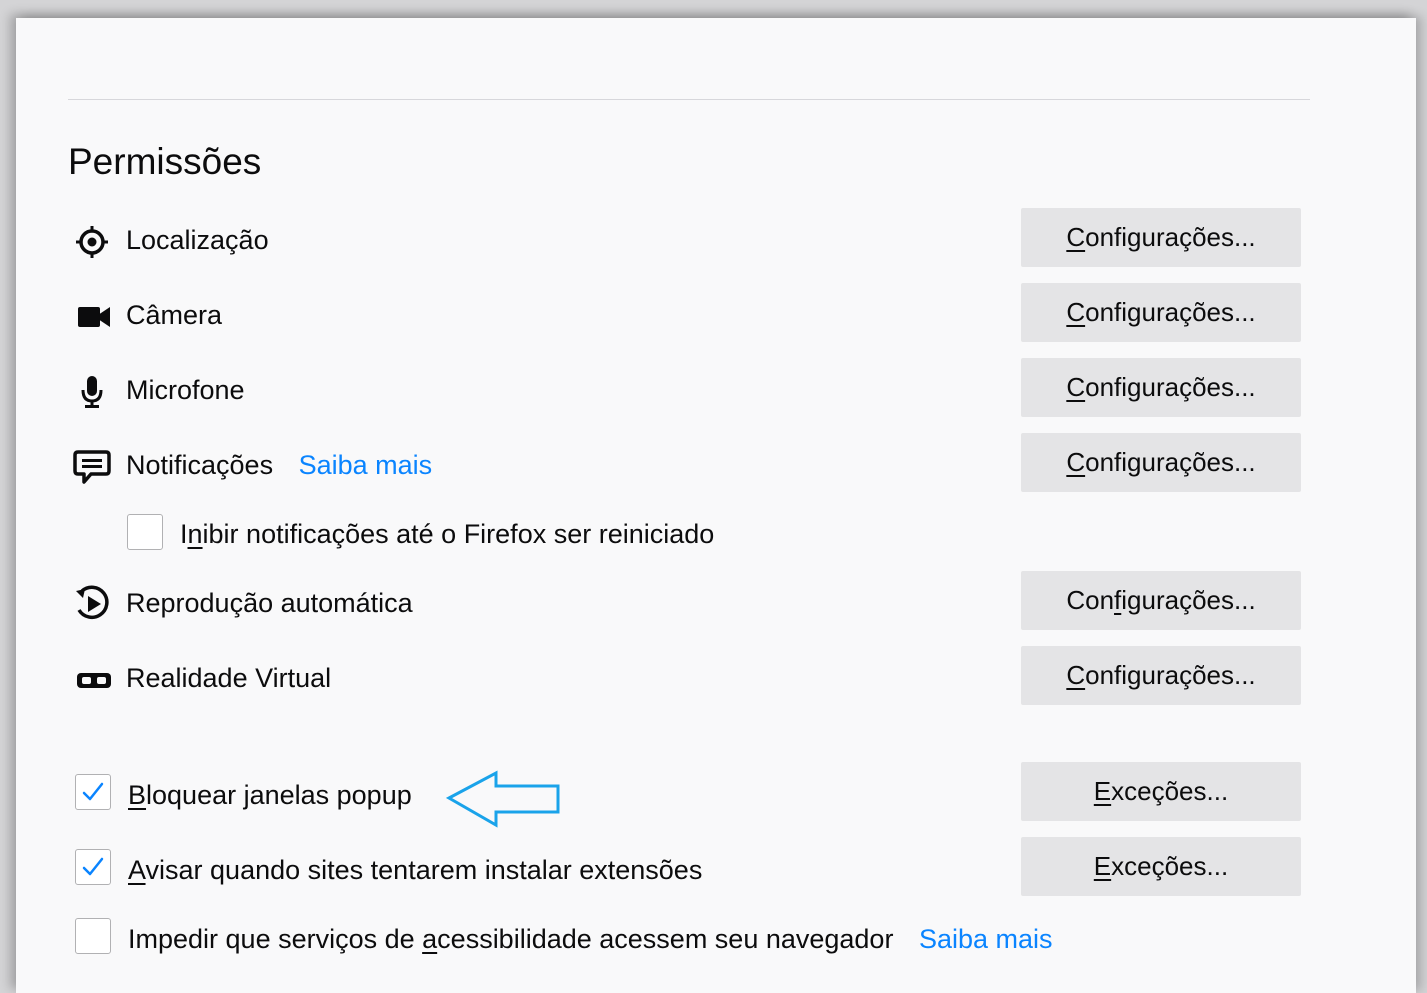  Describe the element at coordinates (93, 936) in the screenshot. I see `block-accessibility-checkbox` at that location.